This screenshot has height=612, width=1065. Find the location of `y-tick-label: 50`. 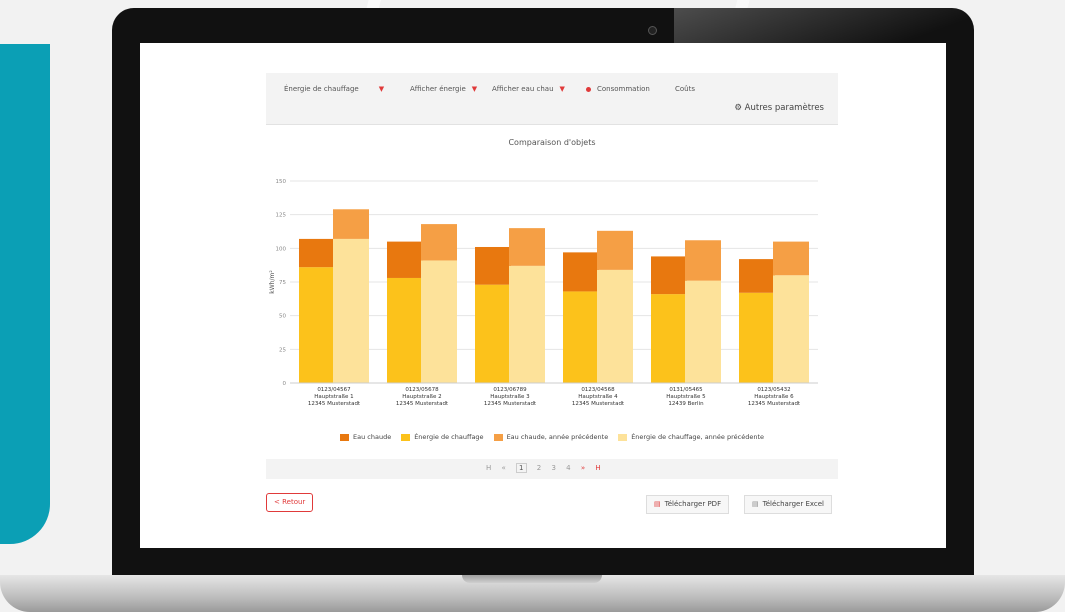

y-tick-label: 50 is located at coordinates (282, 317).